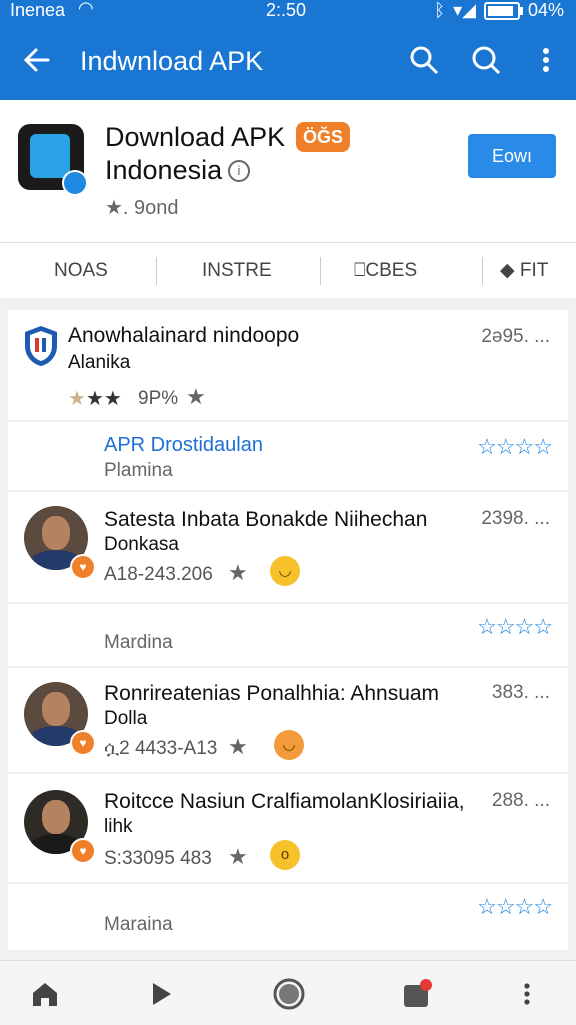 The height and width of the screenshot is (1025, 576). I want to click on smile-emoji-icon: ◡, so click(285, 571).